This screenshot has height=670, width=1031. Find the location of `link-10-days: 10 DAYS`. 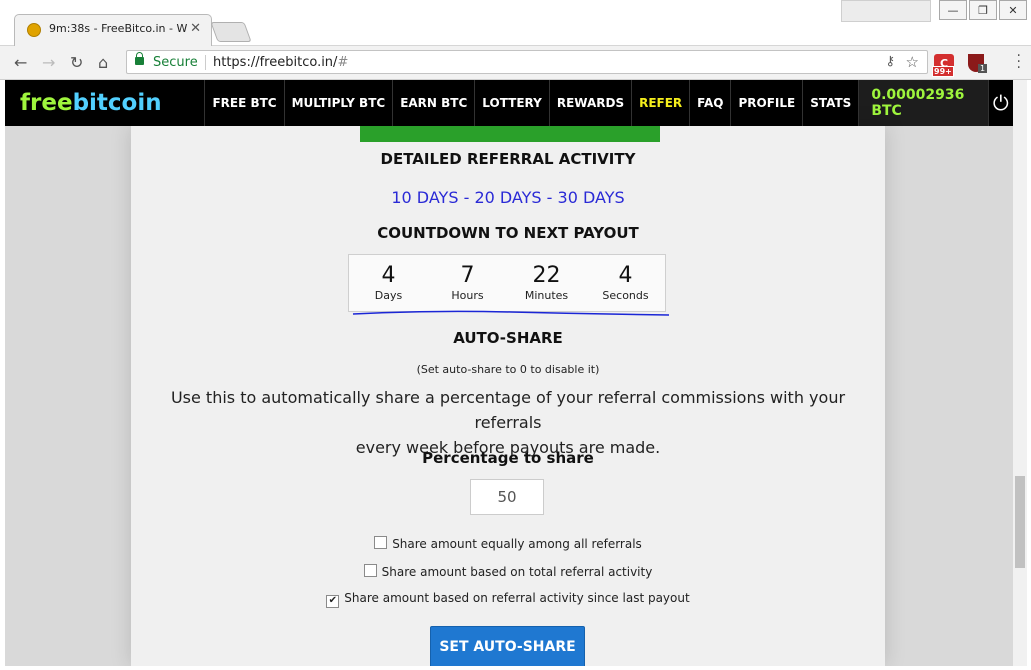

link-10-days: 10 DAYS is located at coordinates (424, 197).